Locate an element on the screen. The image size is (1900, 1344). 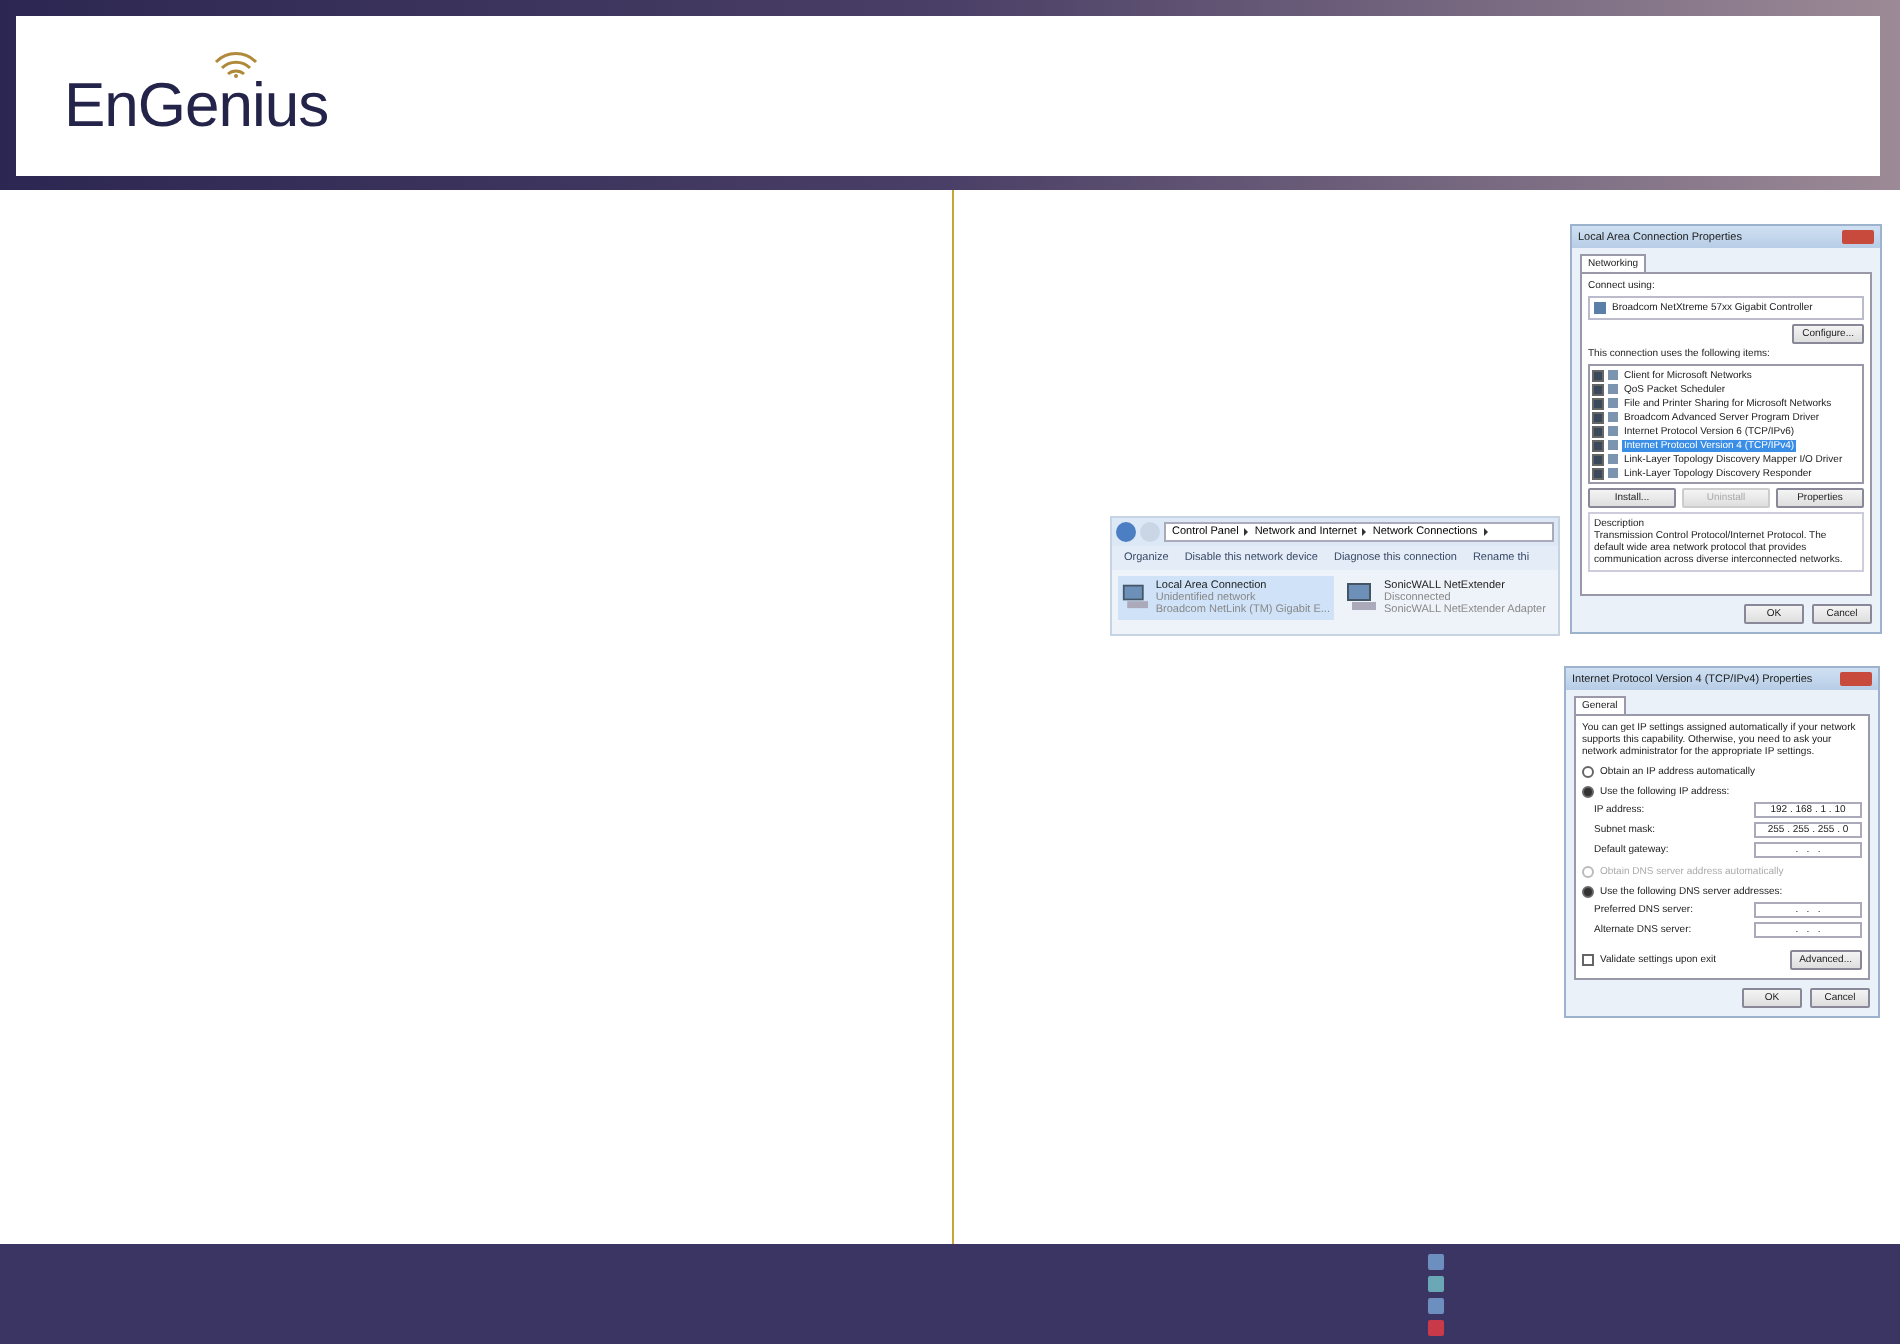
logo-text: EnGenius is located at coordinates (196, 106).